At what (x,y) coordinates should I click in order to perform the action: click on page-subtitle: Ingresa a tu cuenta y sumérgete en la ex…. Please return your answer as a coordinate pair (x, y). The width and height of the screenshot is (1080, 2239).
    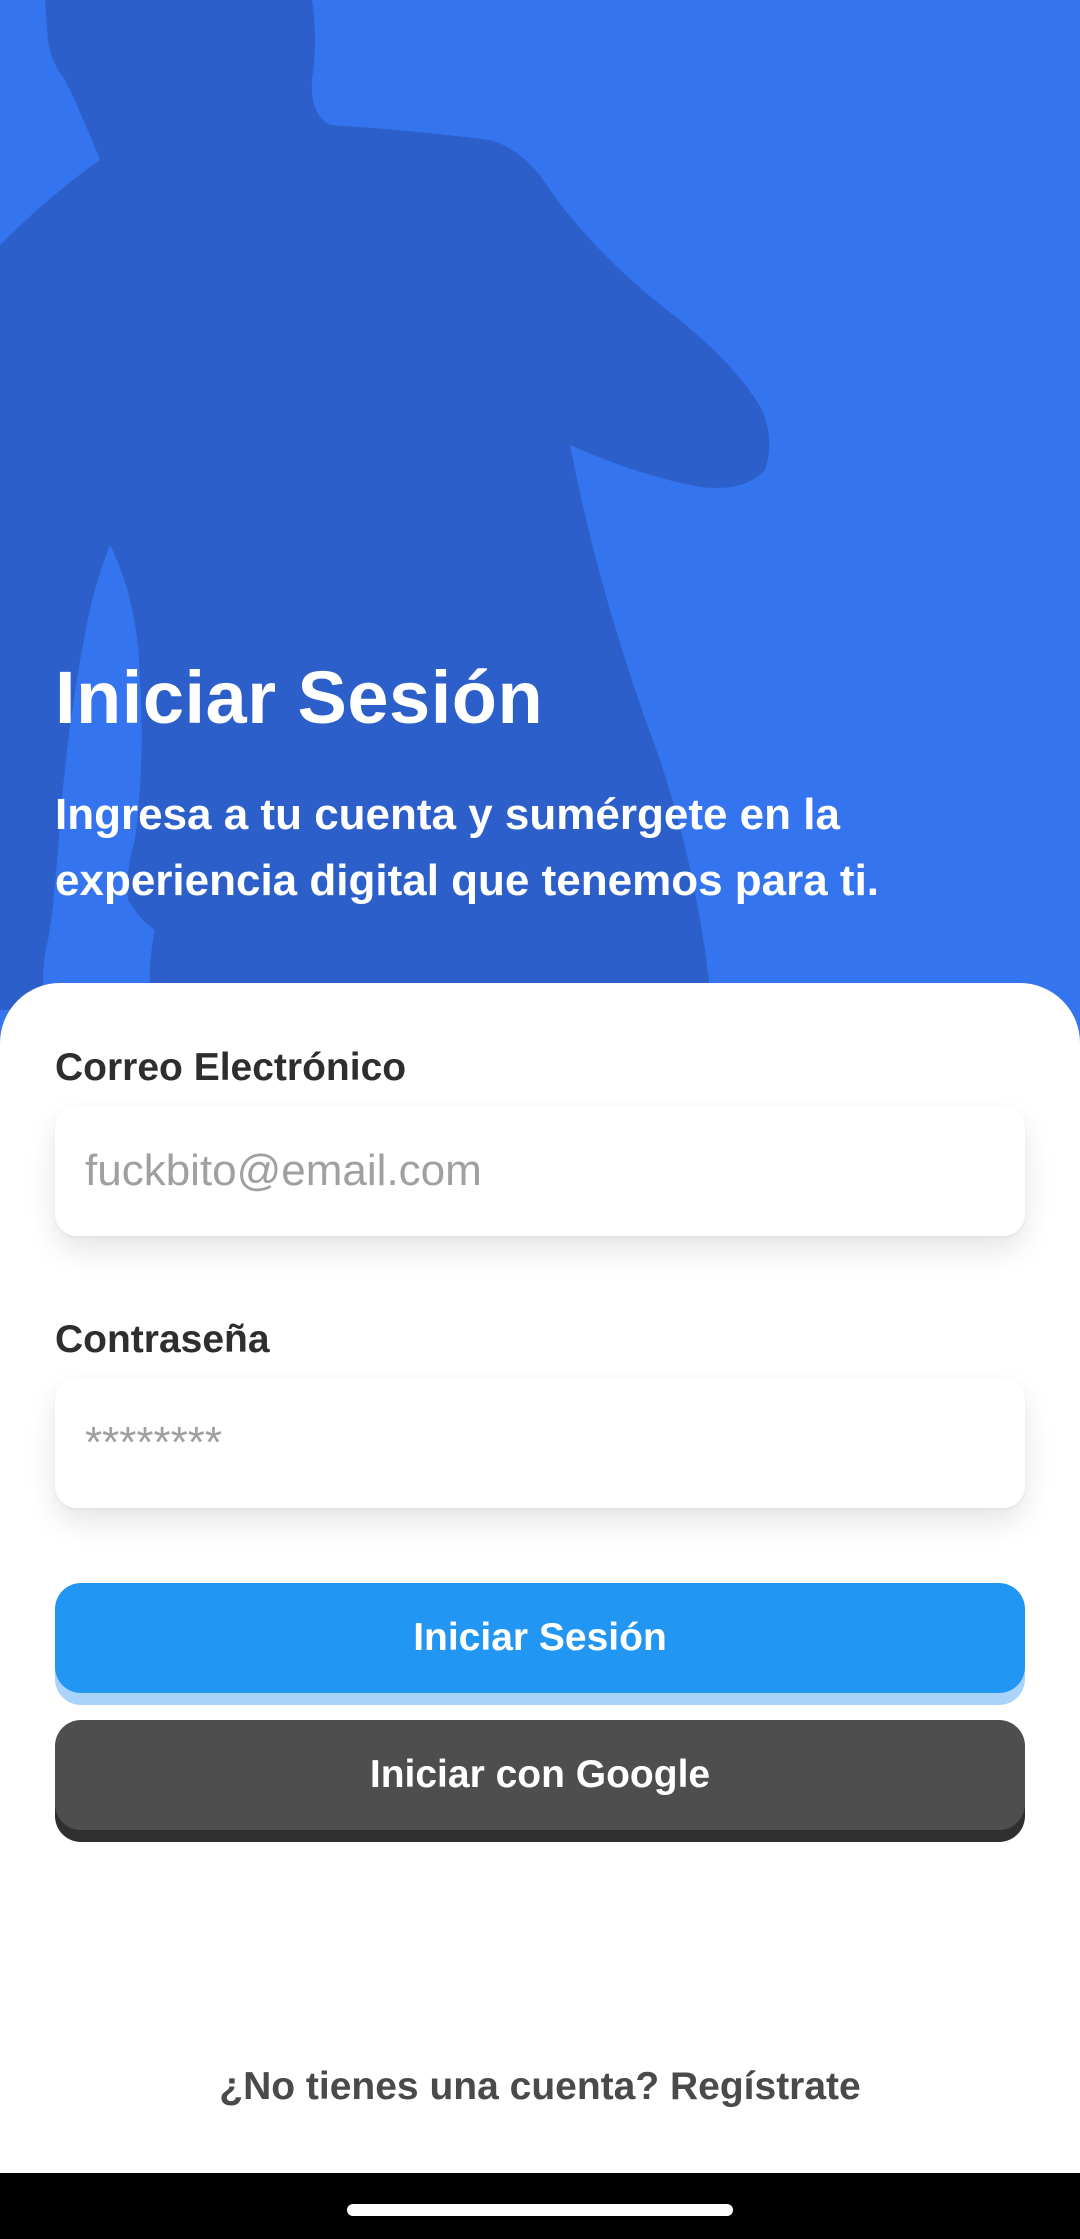
    Looking at the image, I should click on (467, 847).